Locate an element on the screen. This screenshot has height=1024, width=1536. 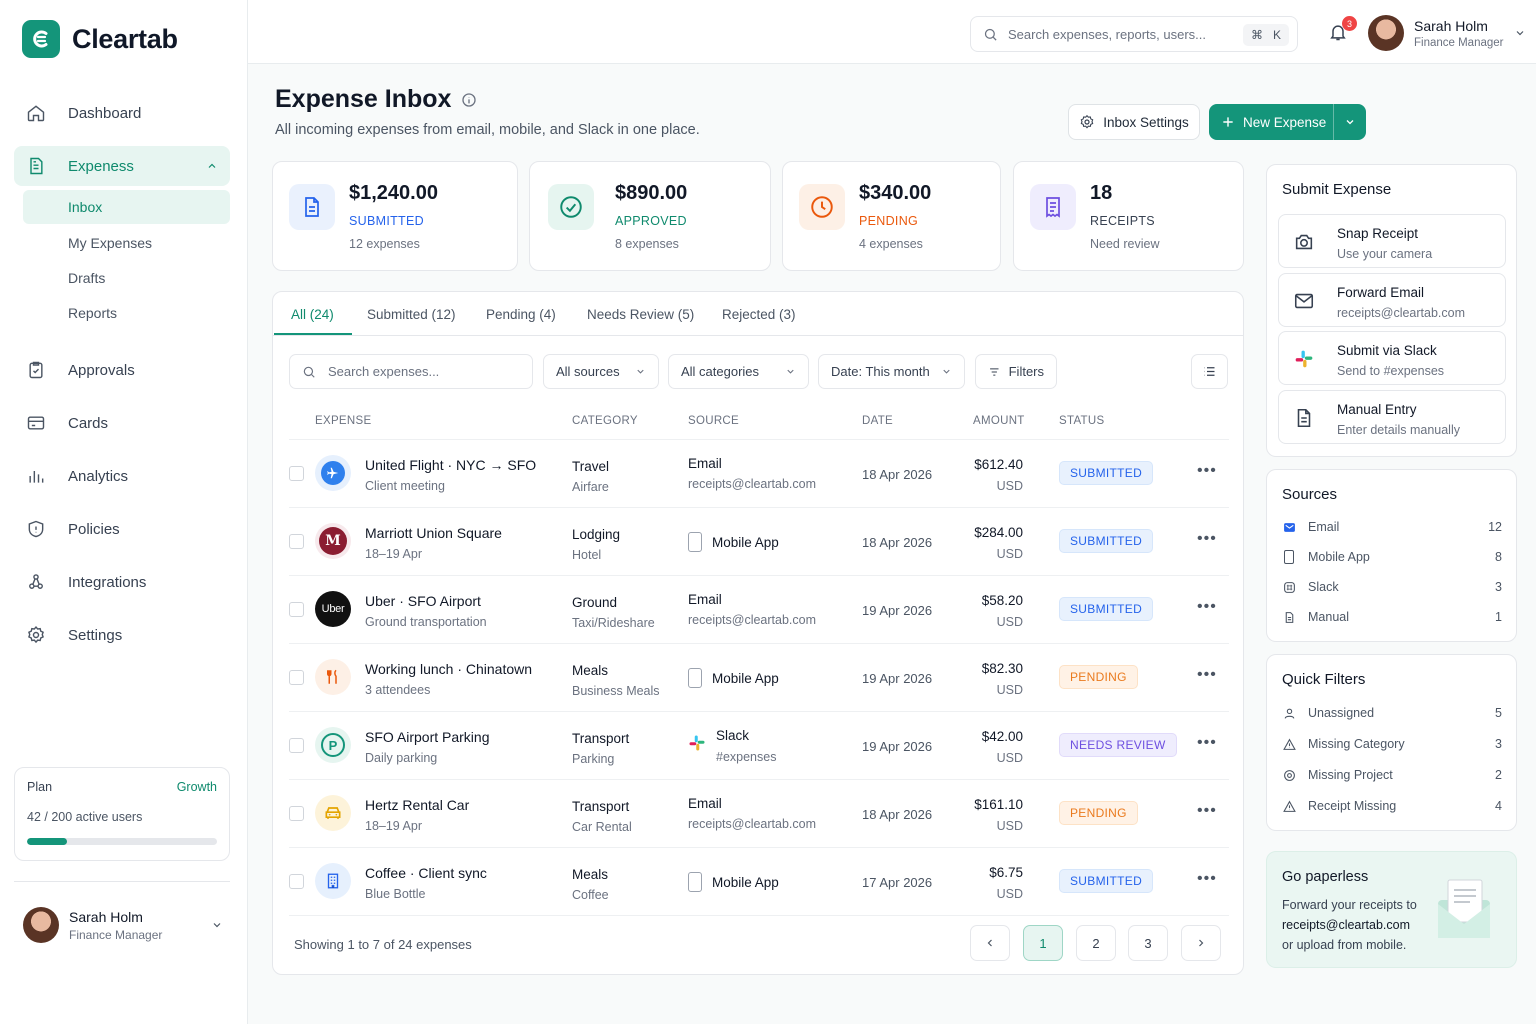
col-date: DATE is located at coordinates (877, 421).